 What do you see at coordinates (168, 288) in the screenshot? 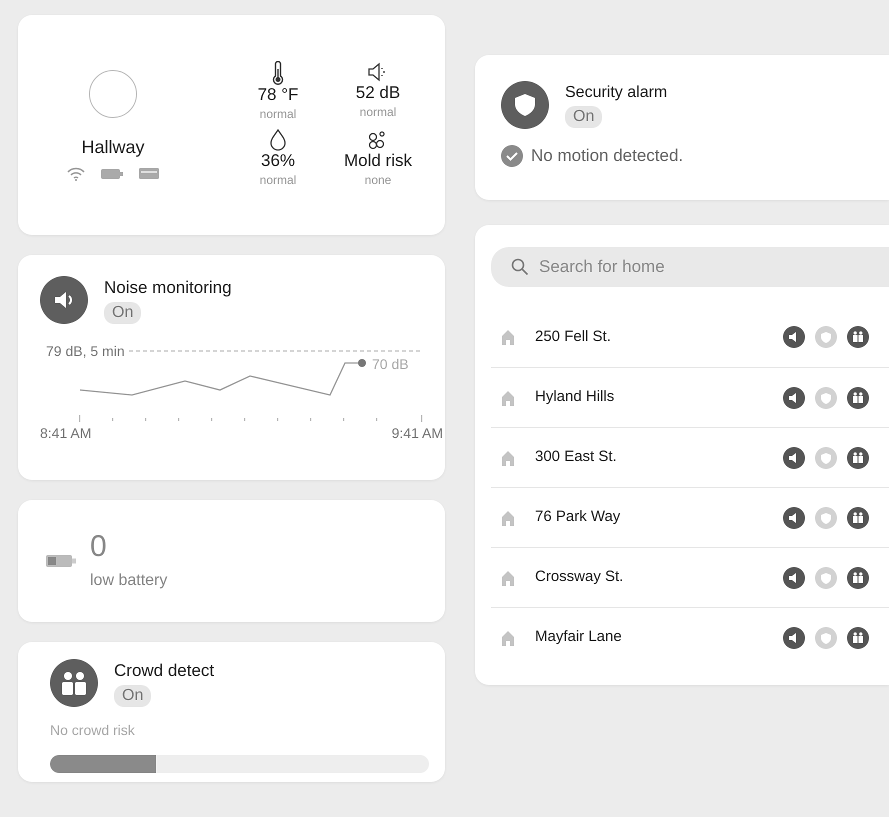
I see `card-title: Noise monitoring` at bounding box center [168, 288].